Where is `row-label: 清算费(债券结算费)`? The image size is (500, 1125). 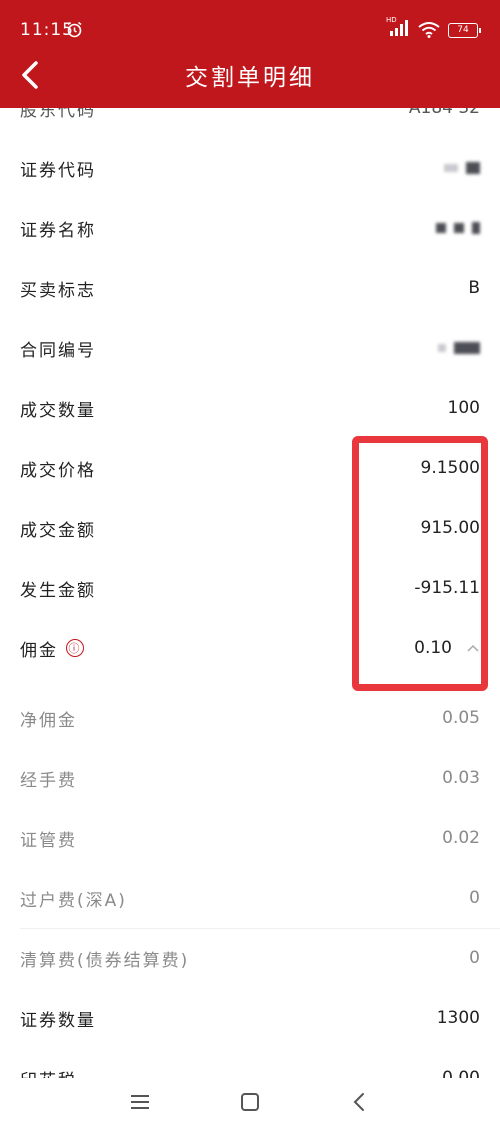
row-label: 清算费(债券结算费) is located at coordinates (105, 960).